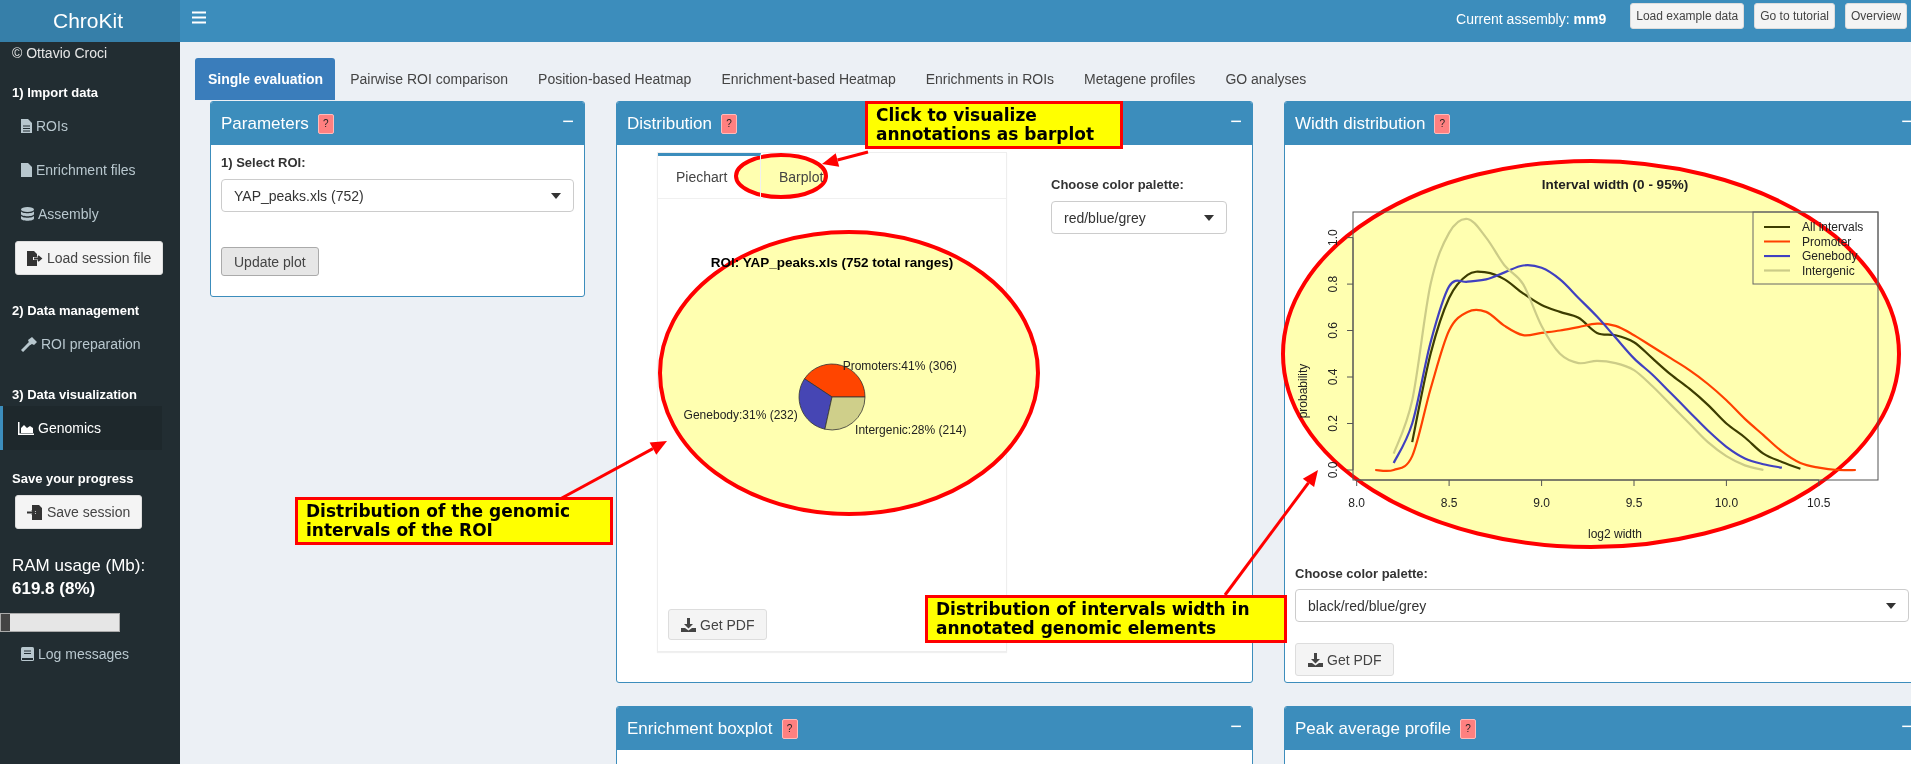  Describe the element at coordinates (35, 258) in the screenshot. I see `file-export-icon` at that location.